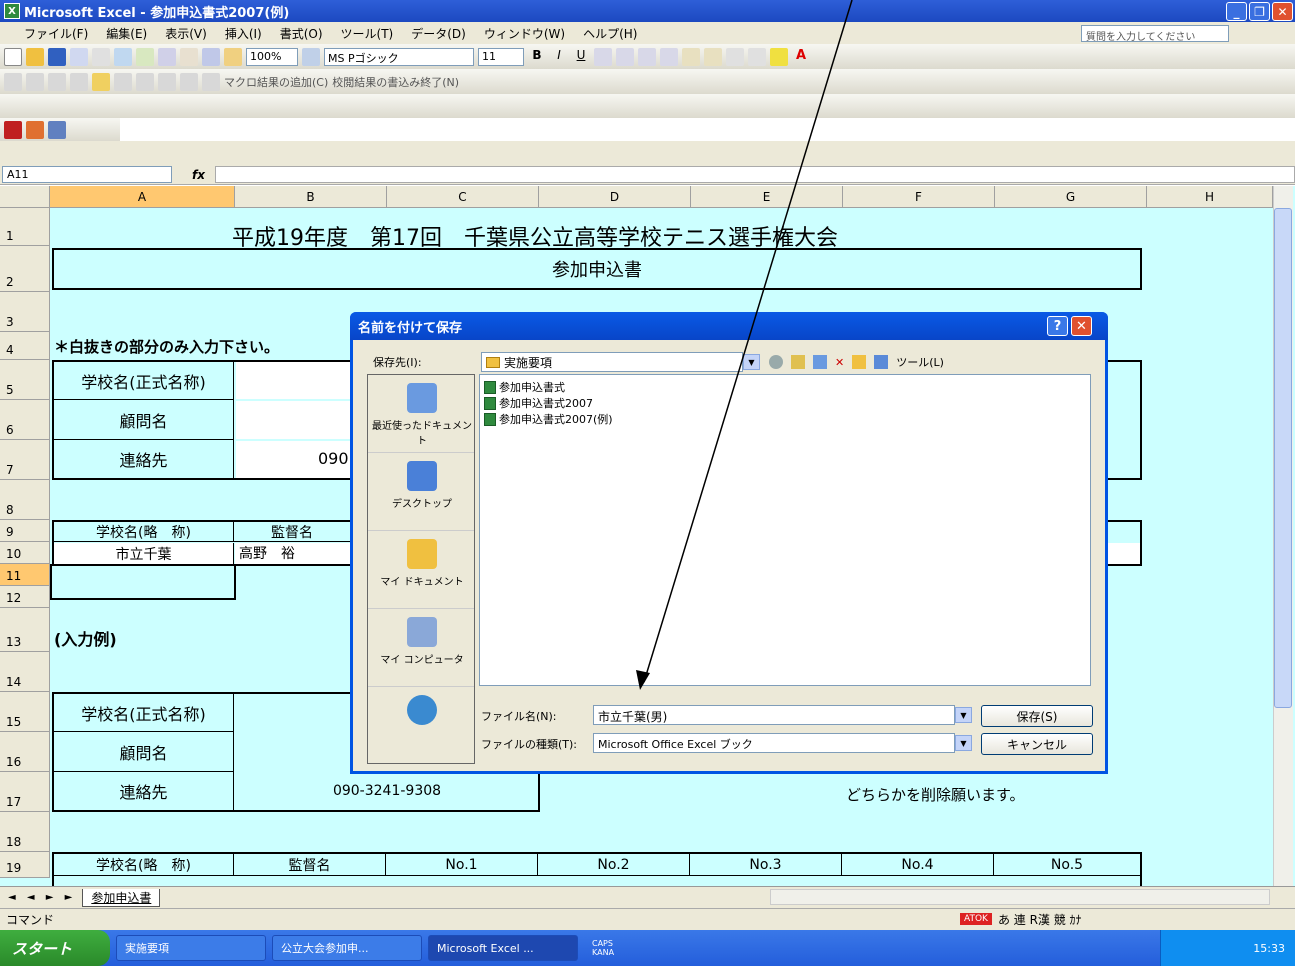 This screenshot has height=966, width=1295. Describe the element at coordinates (744, 345) in the screenshot. I see `annotation-arrow` at that location.